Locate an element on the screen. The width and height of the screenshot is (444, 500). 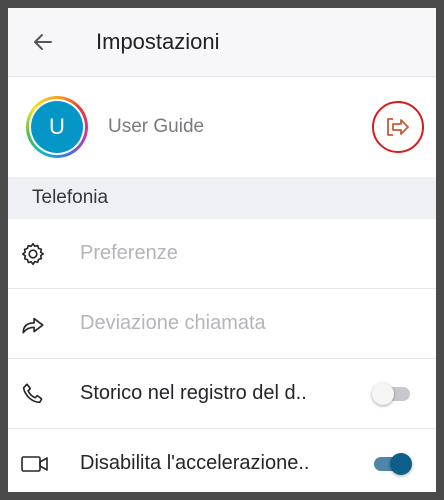
section-header-telefonia: Telefonia is located at coordinates (222, 198).